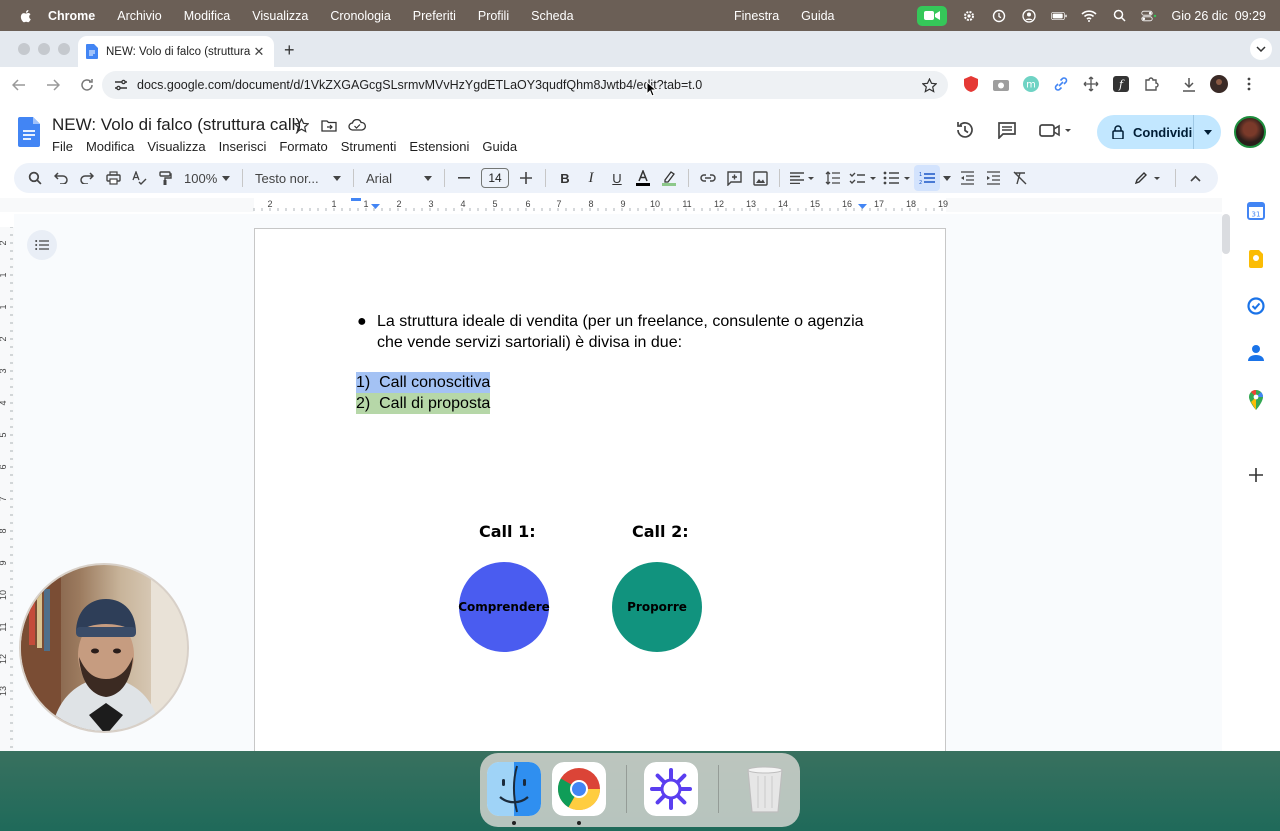  What do you see at coordinates (1089, 16) in the screenshot?
I see `wifi-icon` at bounding box center [1089, 16].